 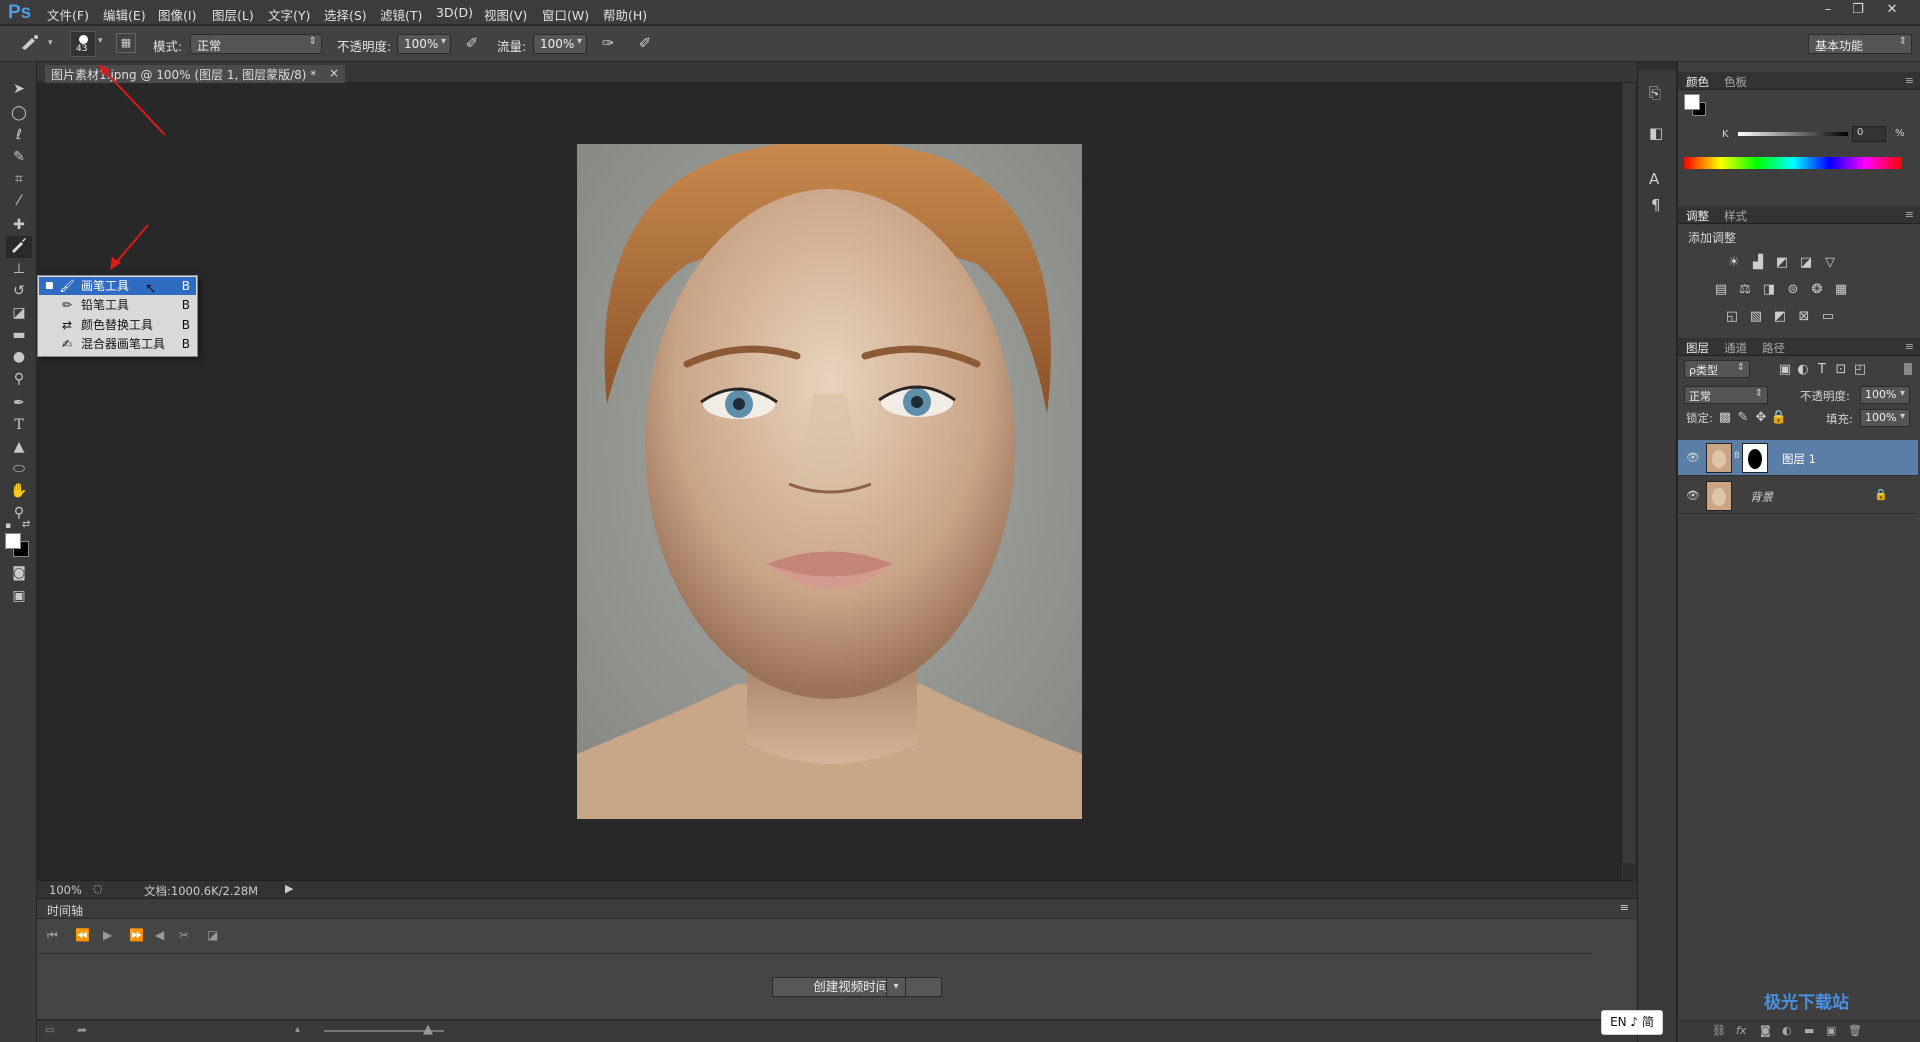 I want to click on type-tool-icon: T, so click(x=19, y=425).